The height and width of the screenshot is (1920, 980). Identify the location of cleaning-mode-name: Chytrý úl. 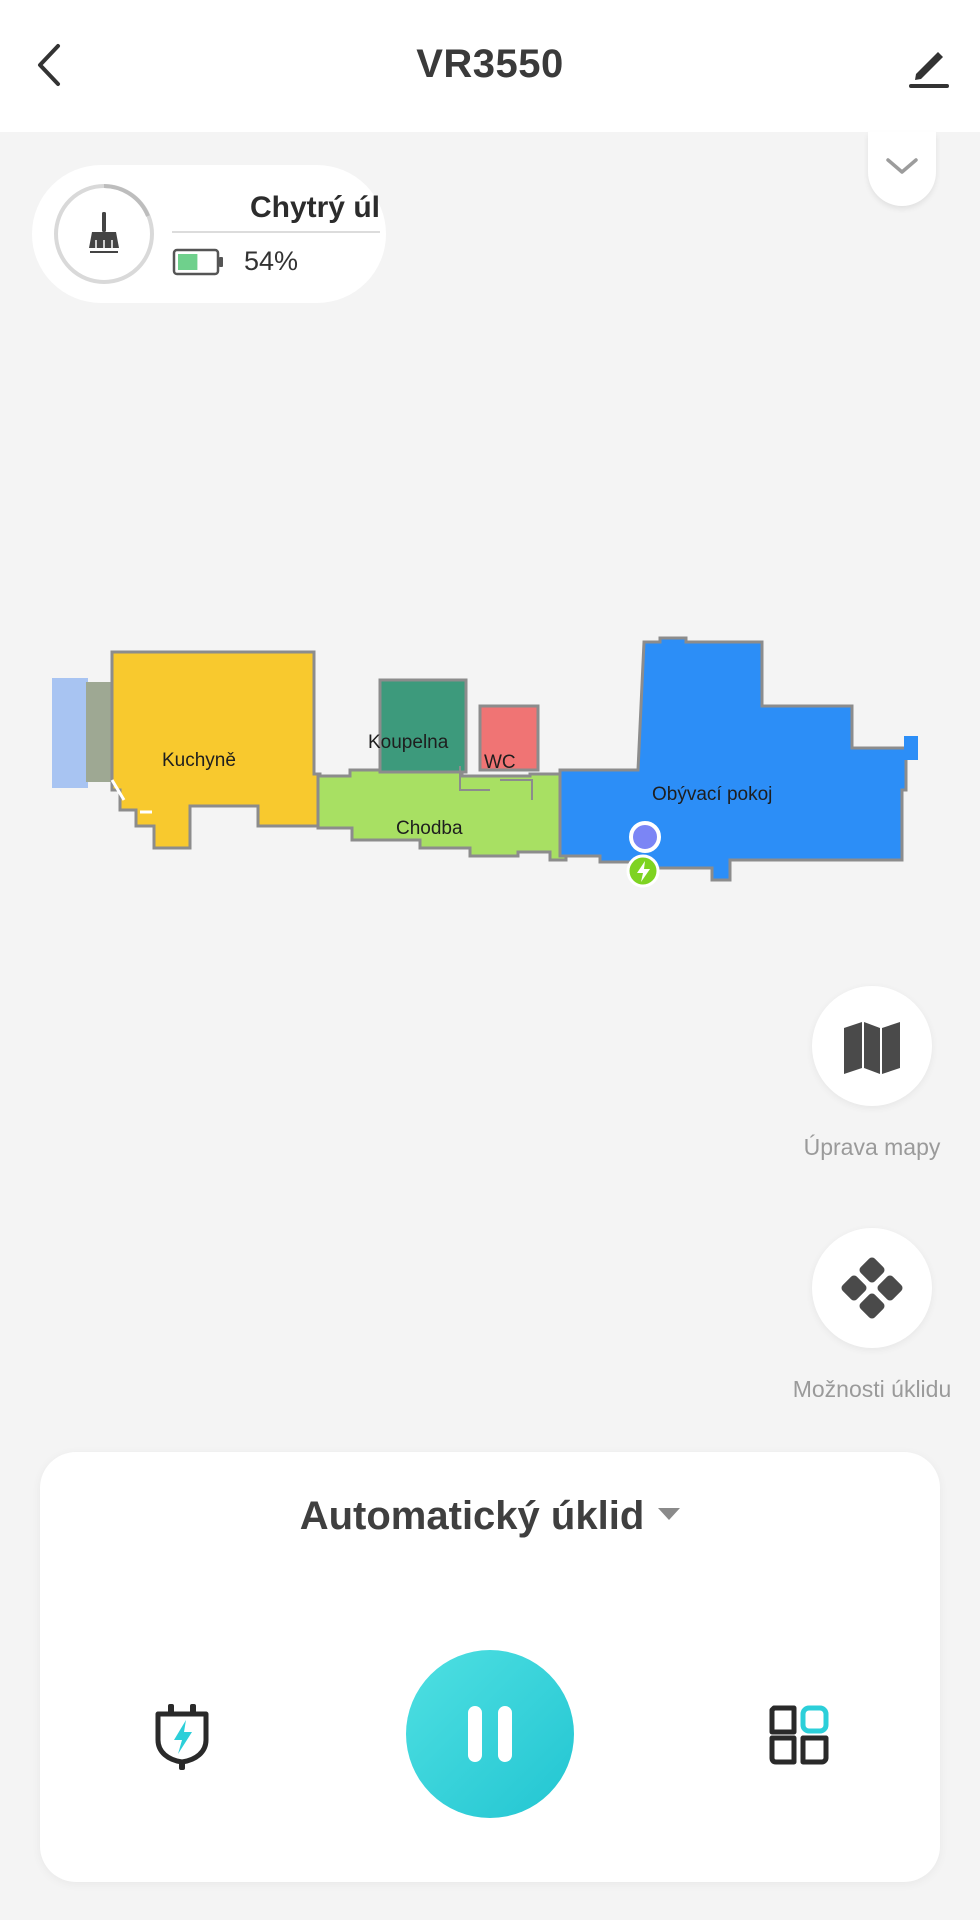
(314, 207).